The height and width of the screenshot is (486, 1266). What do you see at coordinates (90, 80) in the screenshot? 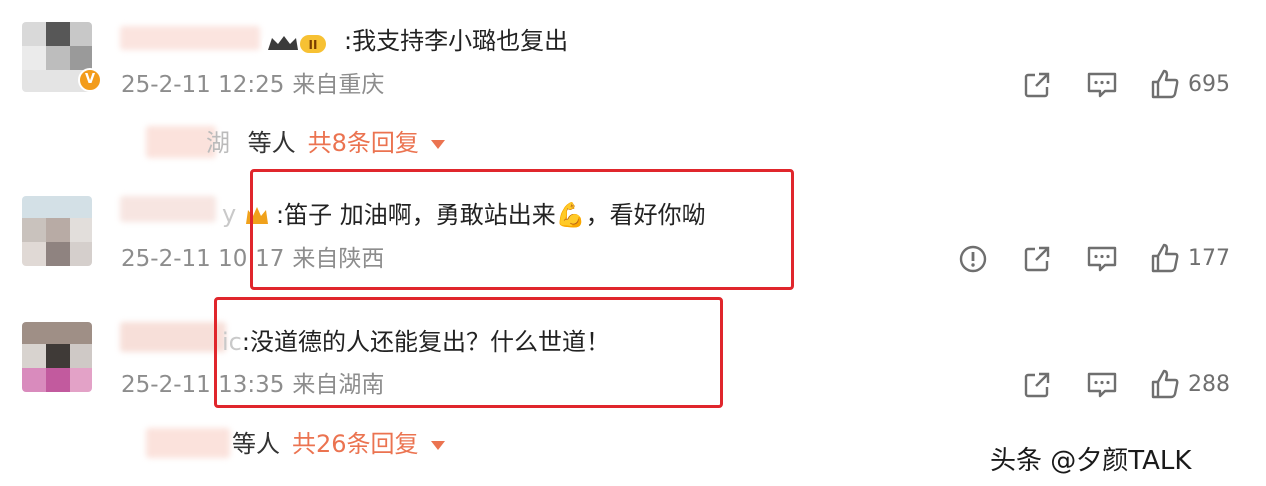
I see `verified-badge-icon: V` at bounding box center [90, 80].